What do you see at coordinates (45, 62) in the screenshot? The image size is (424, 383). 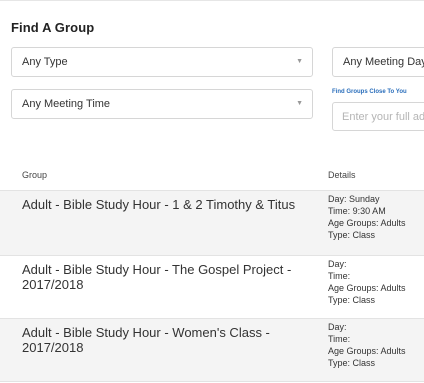 I see `group-type-value: Any Type` at bounding box center [45, 62].